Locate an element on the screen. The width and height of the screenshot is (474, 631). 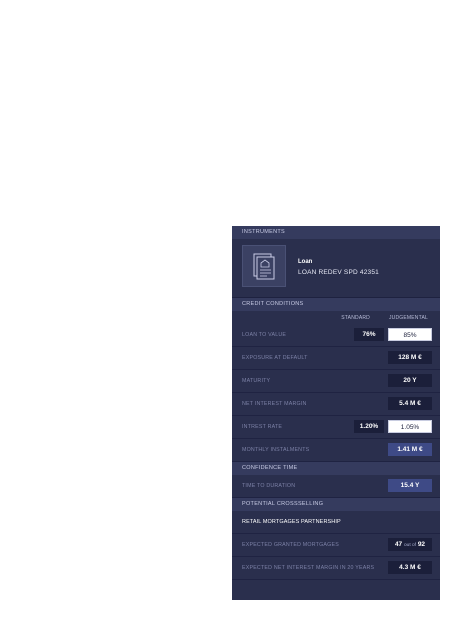
confidence-time-header: CONFIDENCE TIME is located at coordinates (336, 468).